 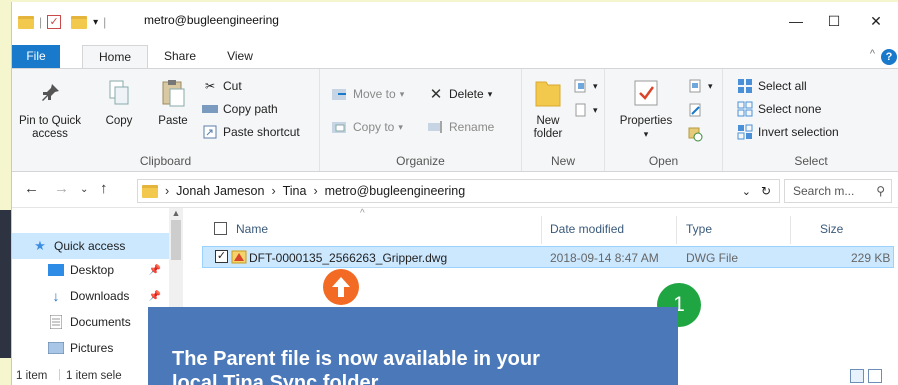 I want to click on breadcrumb-item: Tina, so click(x=295, y=191).